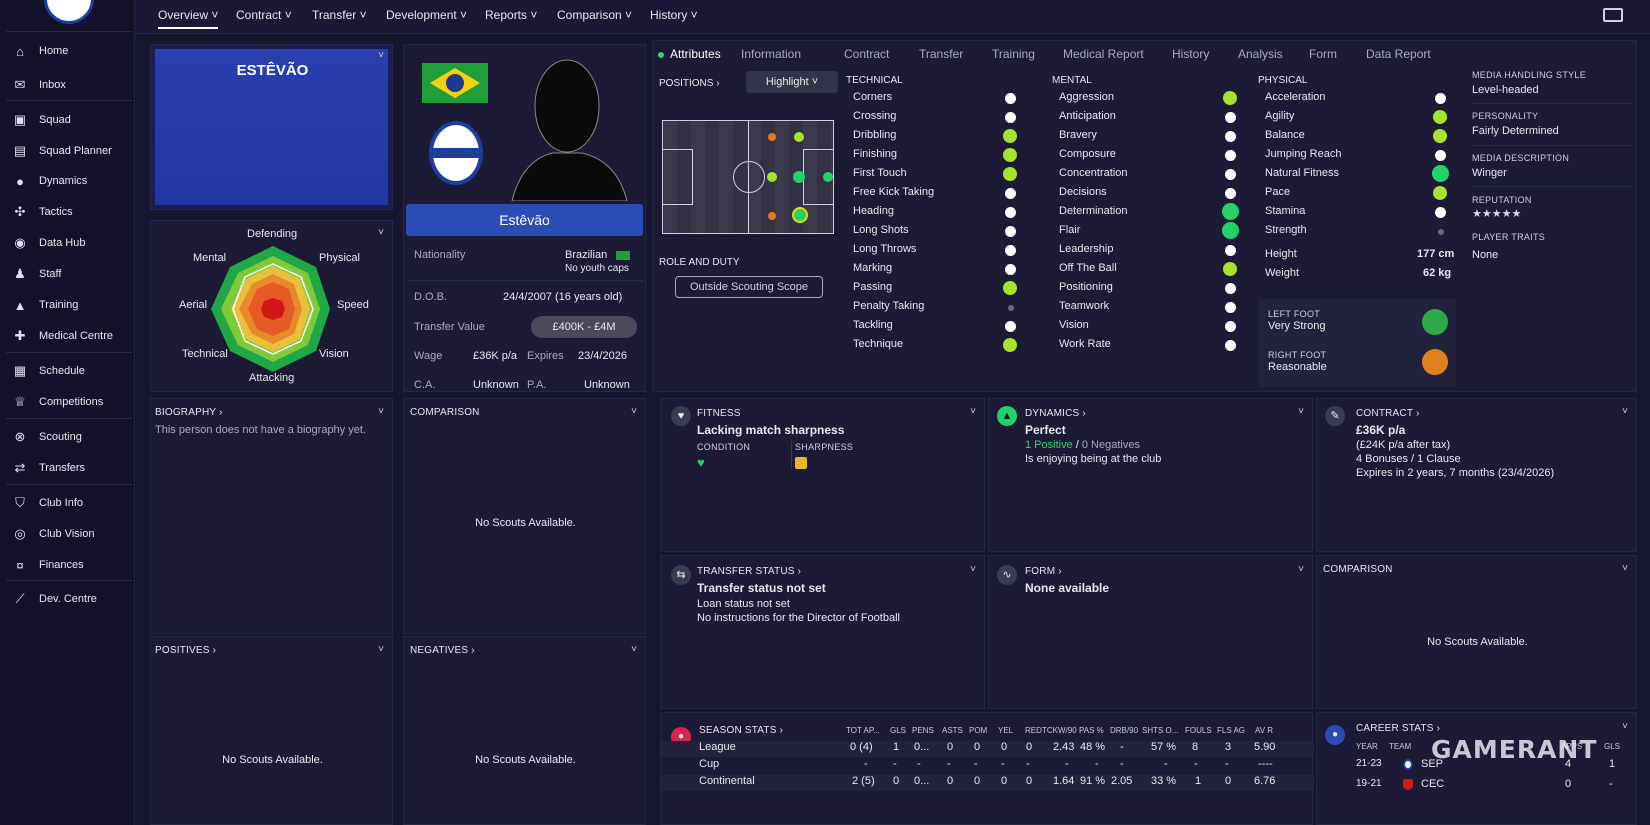 Image resolution: width=1650 pixels, height=825 pixels. Describe the element at coordinates (1103, 54) in the screenshot. I see `tab-medical-report: Medical Report` at that location.